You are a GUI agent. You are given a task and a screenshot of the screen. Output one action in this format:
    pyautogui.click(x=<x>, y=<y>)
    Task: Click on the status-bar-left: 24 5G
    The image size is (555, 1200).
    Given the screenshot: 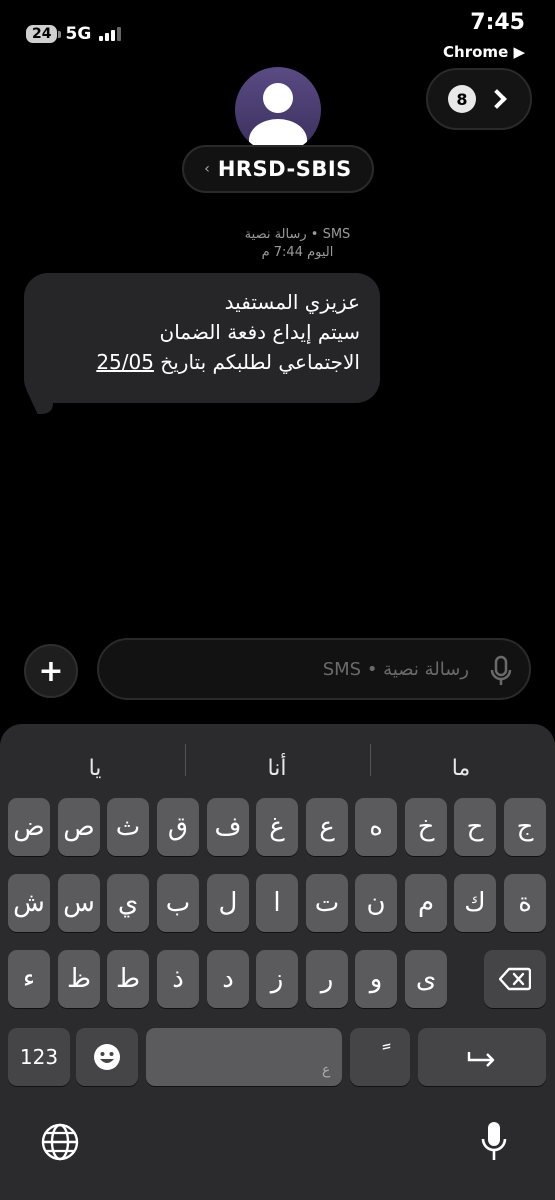 What is the action you would take?
    pyautogui.click(x=74, y=34)
    